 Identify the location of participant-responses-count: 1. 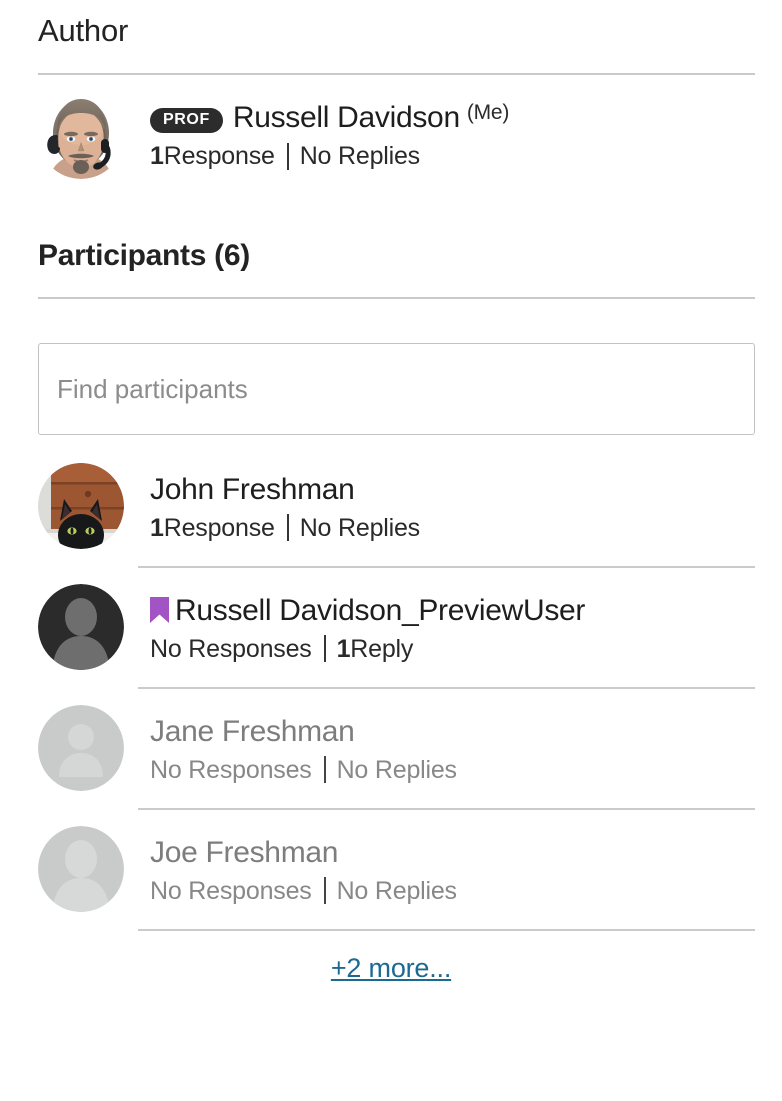
(157, 527).